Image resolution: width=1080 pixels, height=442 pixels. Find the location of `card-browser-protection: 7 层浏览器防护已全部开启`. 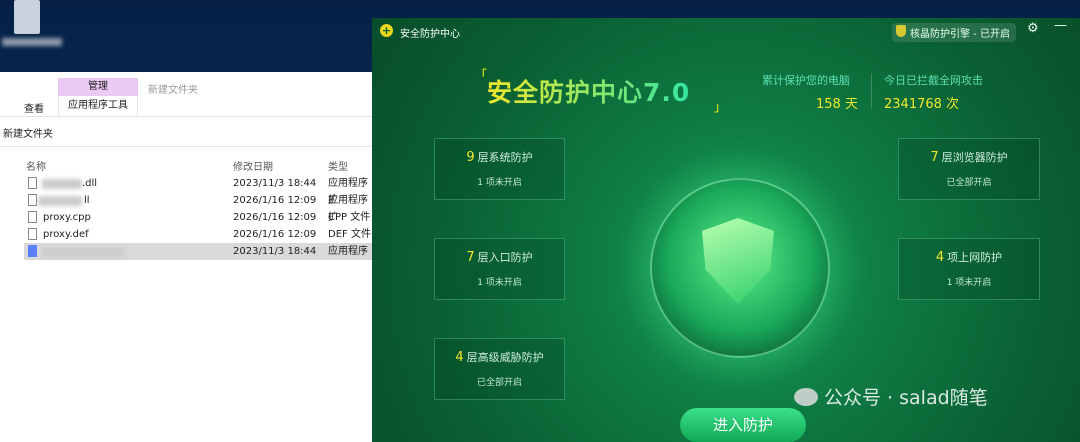

card-browser-protection: 7 层浏览器防护已全部开启 is located at coordinates (969, 169).